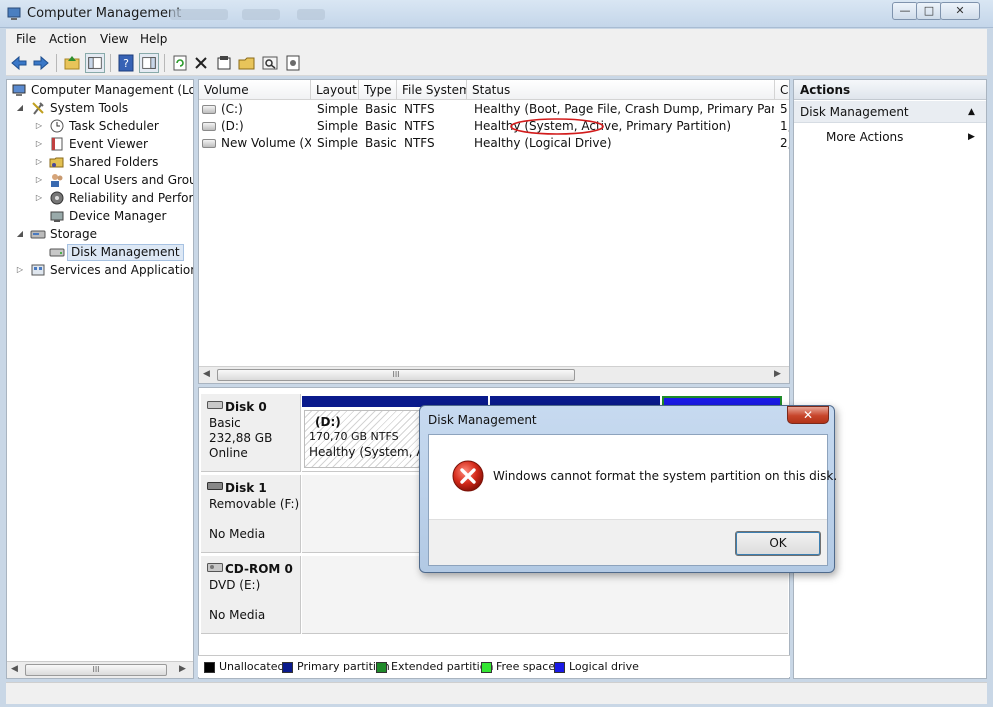 Image resolution: width=993 pixels, height=707 pixels. Describe the element at coordinates (224, 63) in the screenshot. I see `properties-icon` at that location.